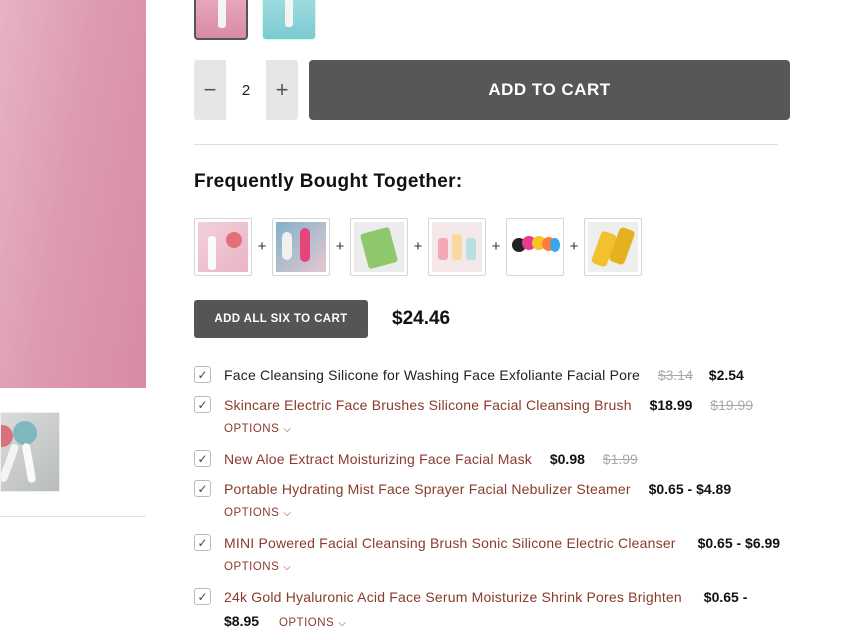 The width and height of the screenshot is (845, 640). I want to click on bundle-total-price: $24.46, so click(421, 318).